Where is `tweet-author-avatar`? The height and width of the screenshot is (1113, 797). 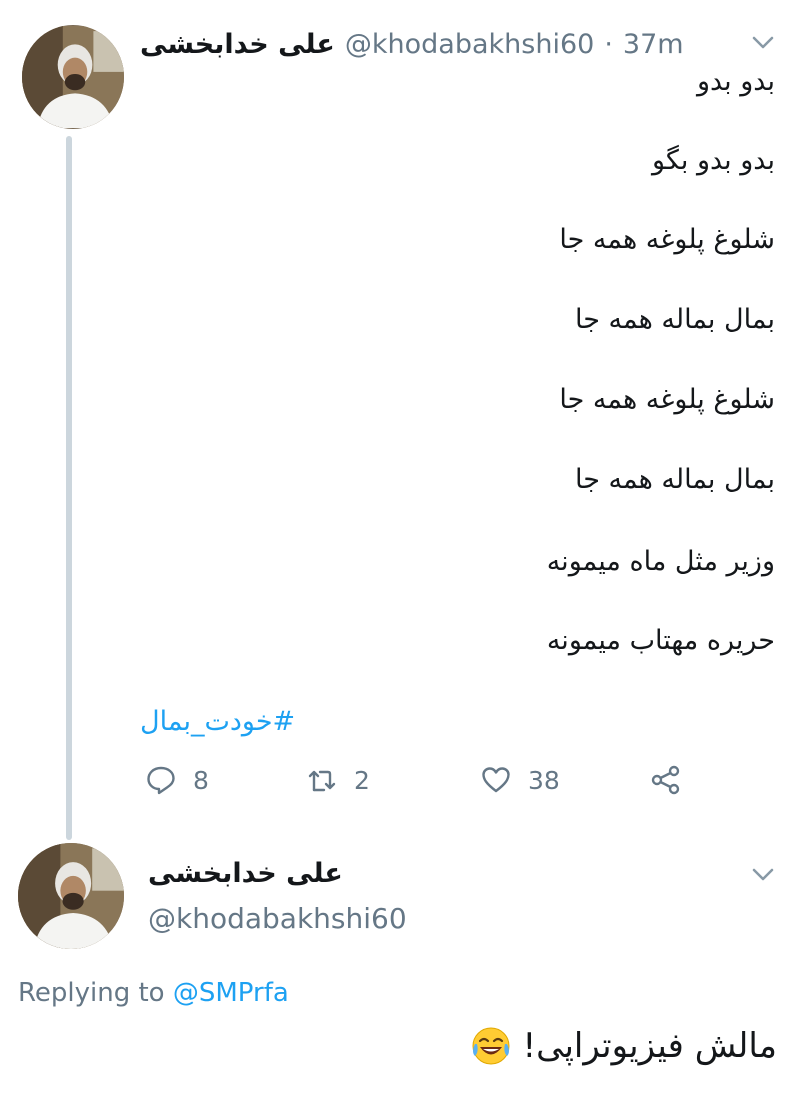
tweet-author-avatar is located at coordinates (73, 77).